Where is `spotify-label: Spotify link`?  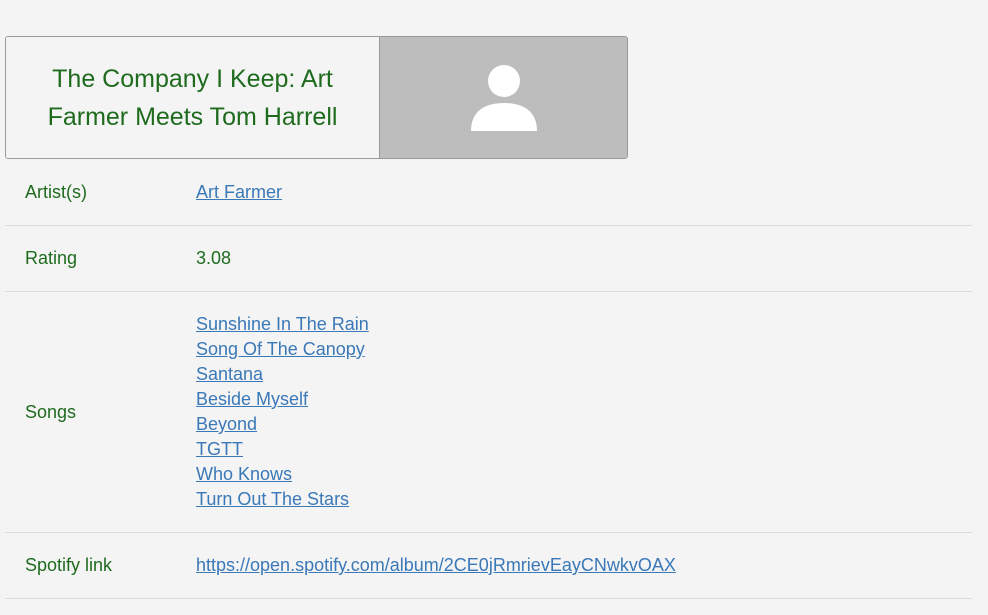 spotify-label: Spotify link is located at coordinates (69, 565).